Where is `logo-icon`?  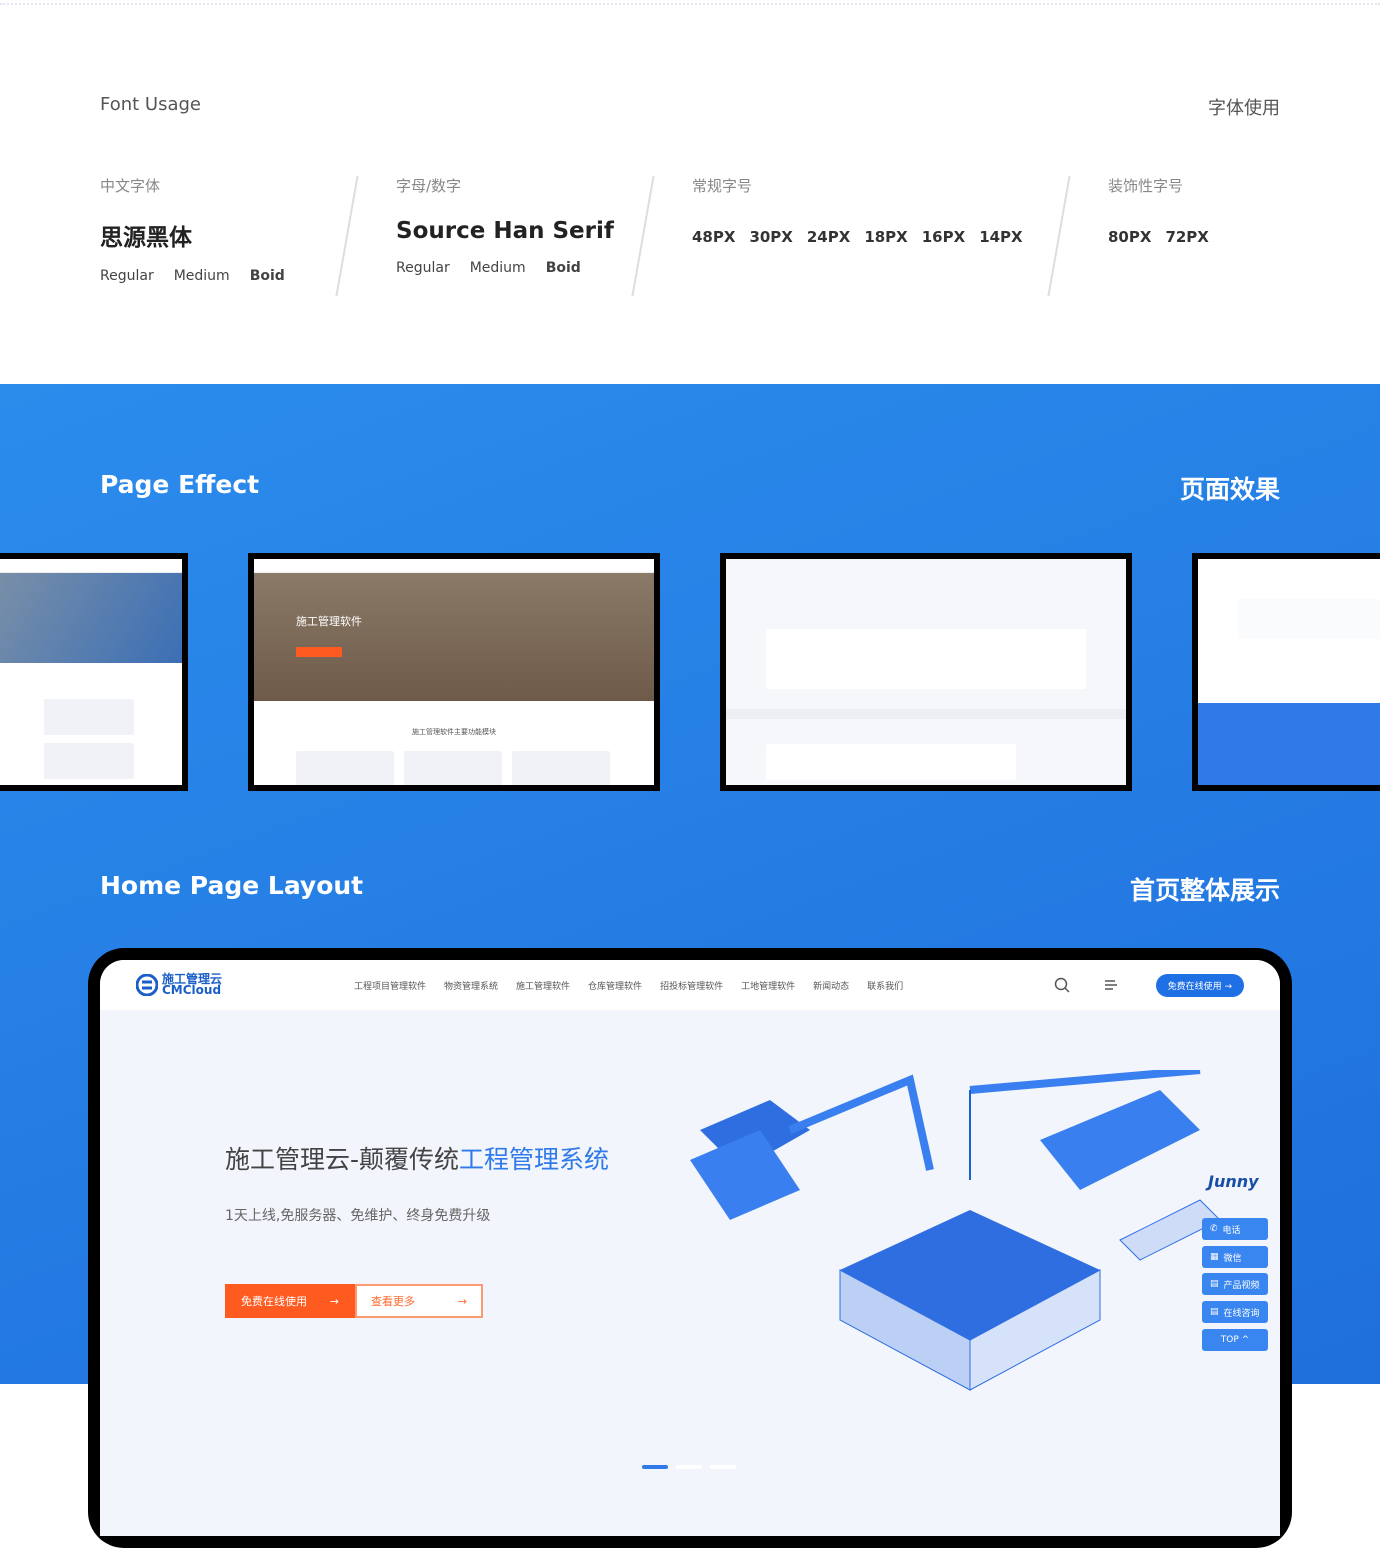
logo-icon is located at coordinates (147, 985).